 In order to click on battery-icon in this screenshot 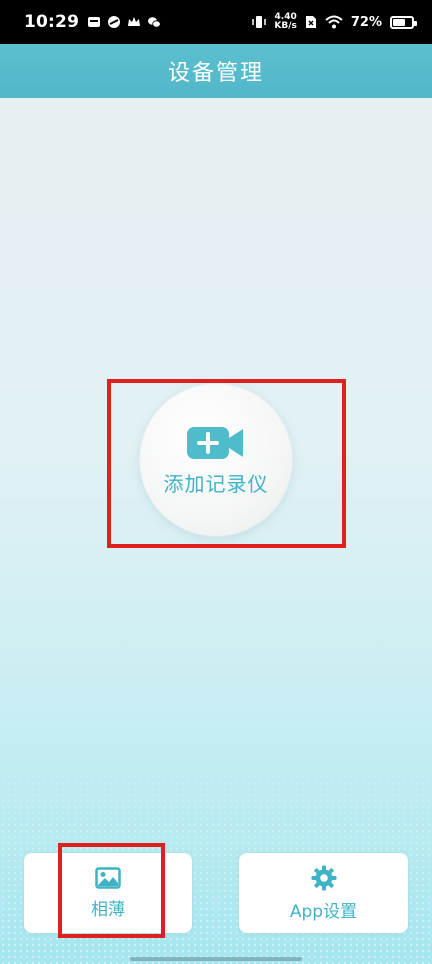, I will do `click(403, 22)`.